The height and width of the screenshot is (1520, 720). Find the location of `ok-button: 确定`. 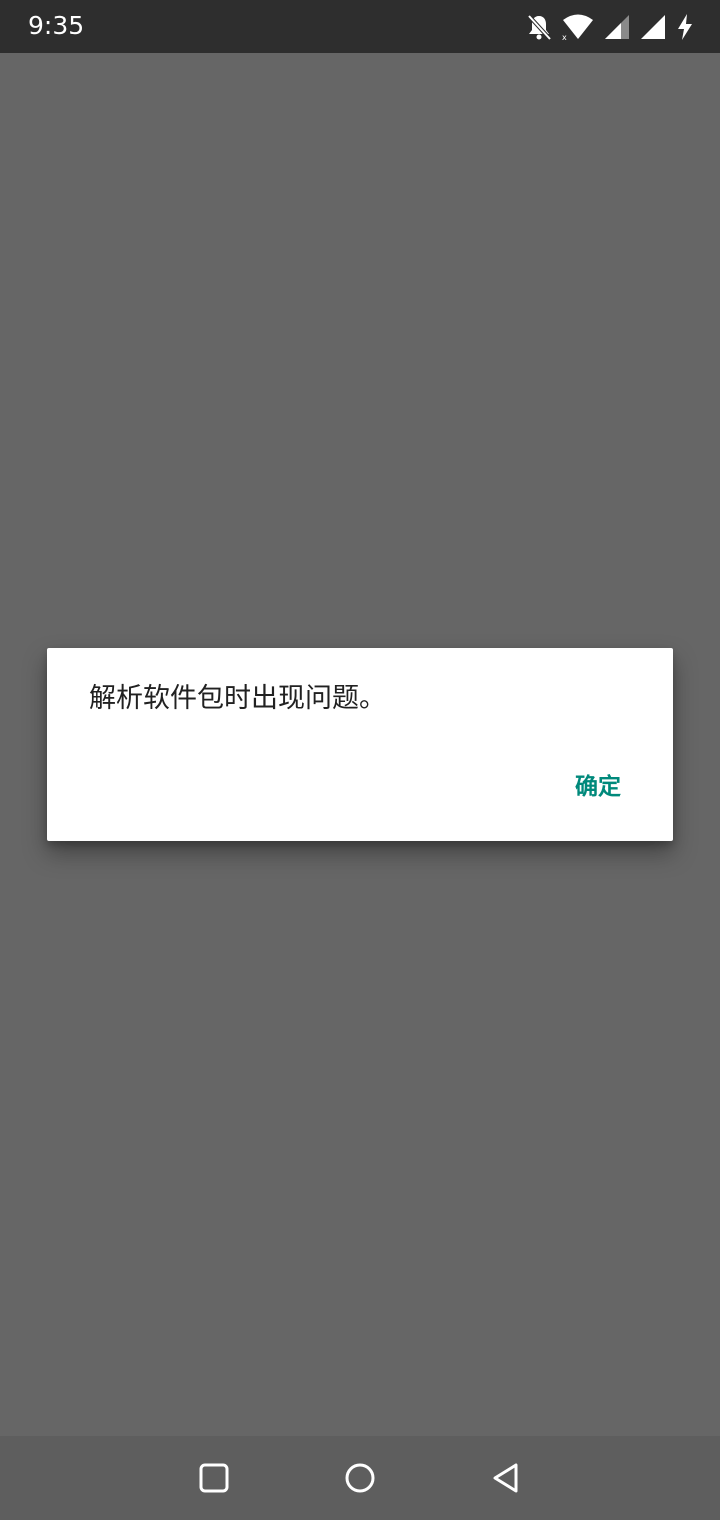

ok-button: 确定 is located at coordinates (598, 787).